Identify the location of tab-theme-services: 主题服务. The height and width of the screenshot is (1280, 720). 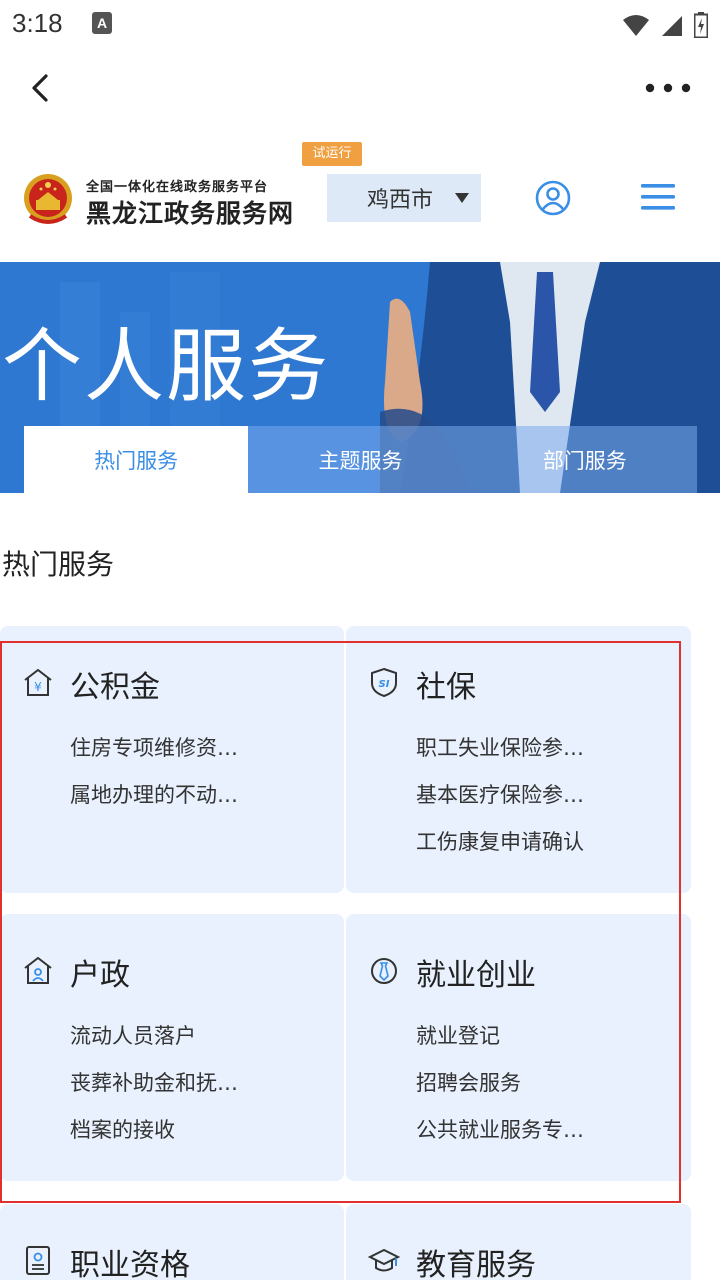
(360, 459).